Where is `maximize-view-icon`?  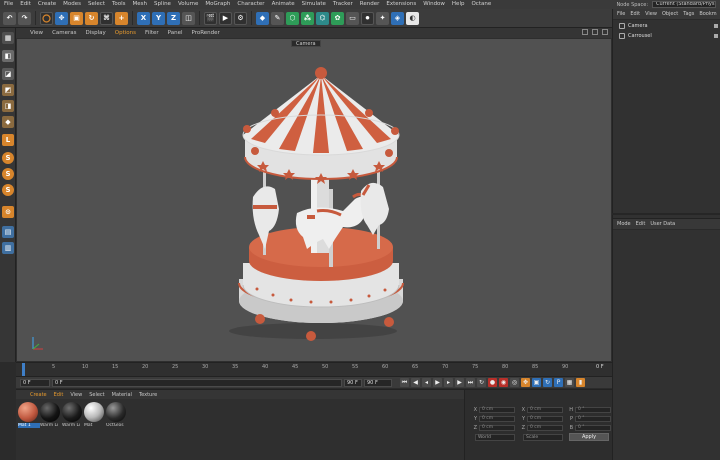
maximize-view-icon is located at coordinates (605, 32).